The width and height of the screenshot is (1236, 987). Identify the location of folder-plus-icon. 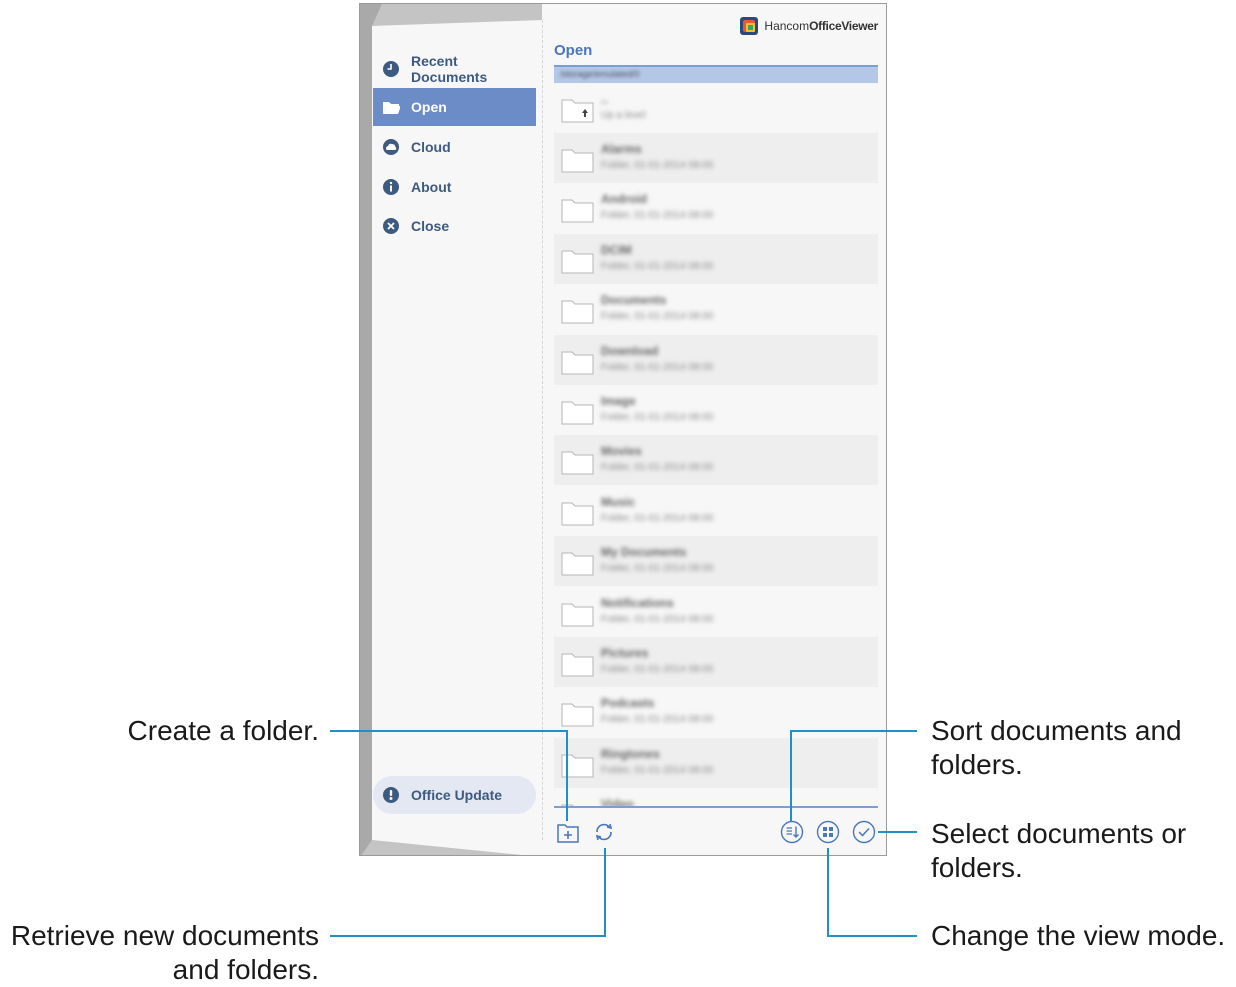
(568, 833).